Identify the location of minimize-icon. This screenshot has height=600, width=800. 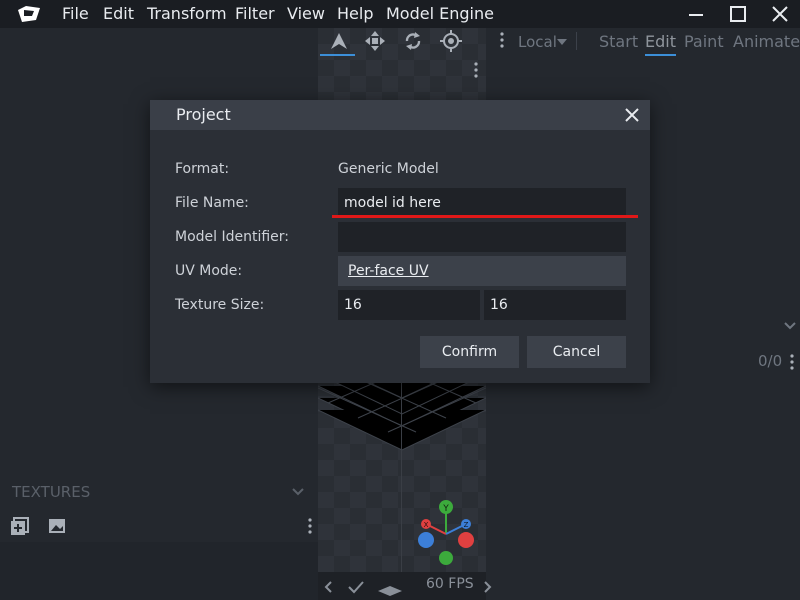
(696, 14).